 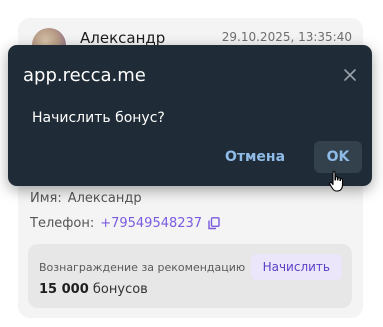 I want to click on reward-amount-unit: бонусов, so click(x=120, y=289).